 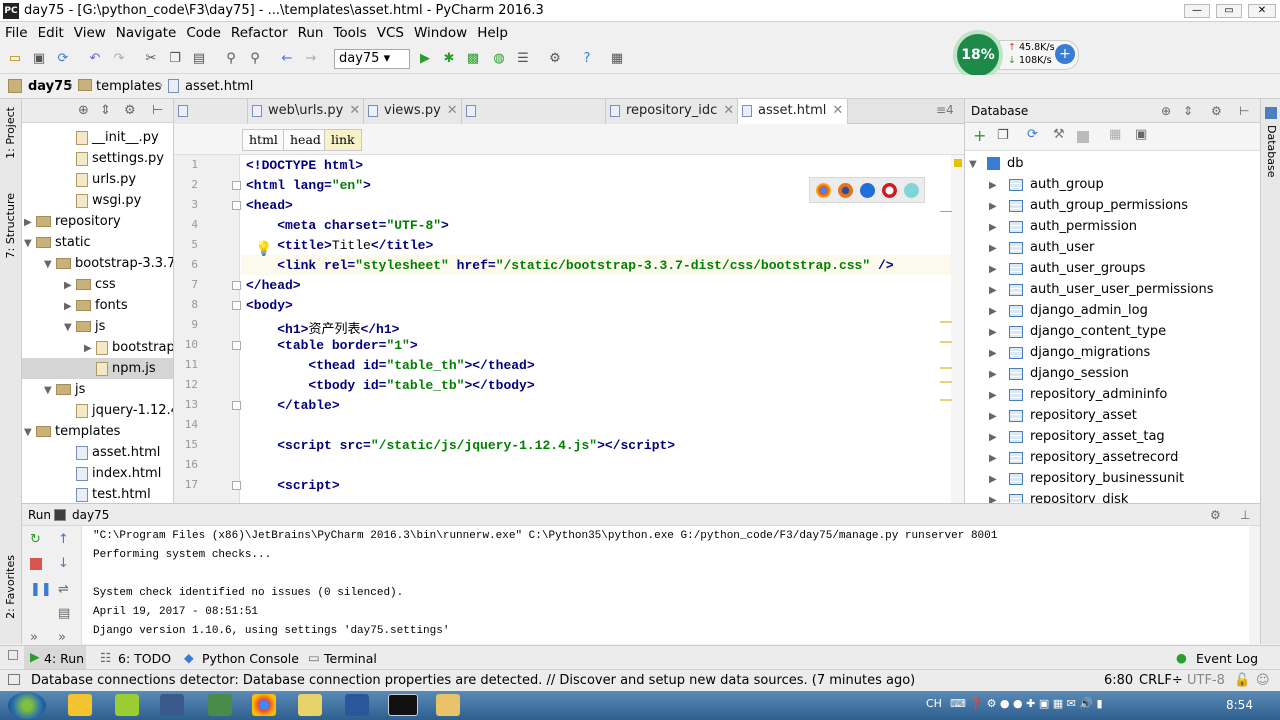 What do you see at coordinates (263, 249) in the screenshot?
I see `intention-bulb-icon: 💡` at bounding box center [263, 249].